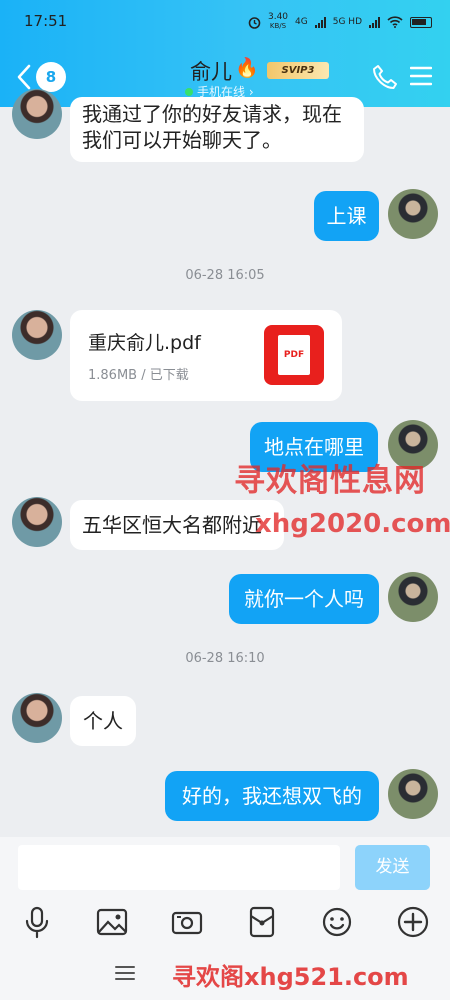 The image size is (450, 1000). Describe the element at coordinates (24, 77) in the screenshot. I see `chevron-left-icon` at that location.